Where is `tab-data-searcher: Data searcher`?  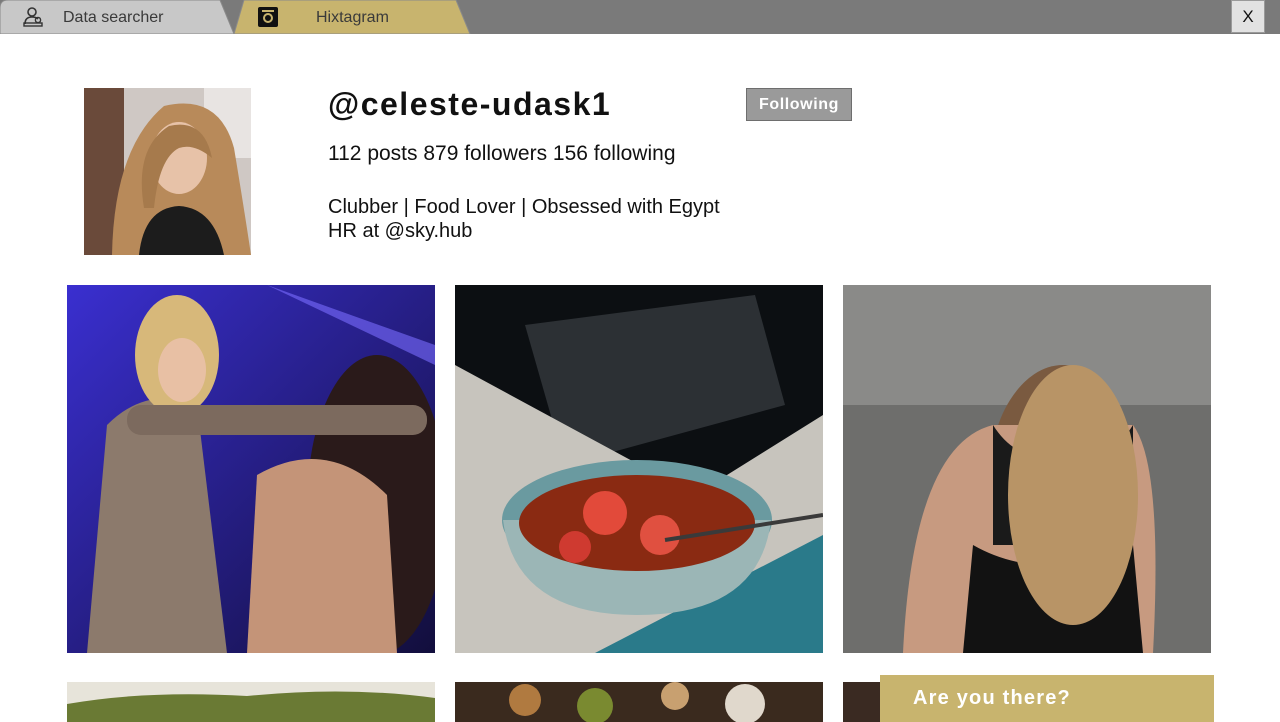 tab-data-searcher: Data searcher is located at coordinates (118, 17).